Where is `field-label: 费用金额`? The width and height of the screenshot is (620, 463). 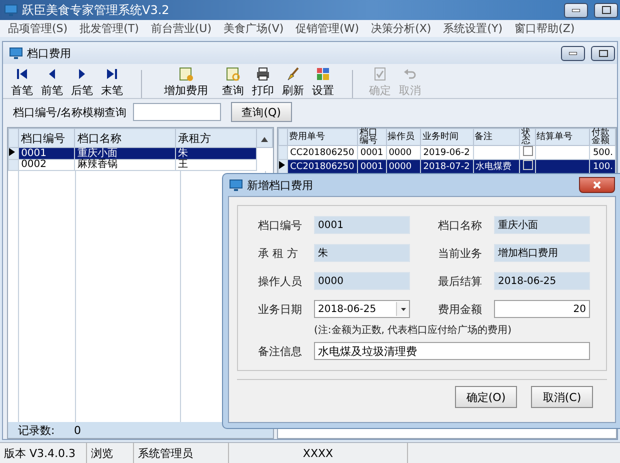 field-label: 费用金额 is located at coordinates (460, 309).